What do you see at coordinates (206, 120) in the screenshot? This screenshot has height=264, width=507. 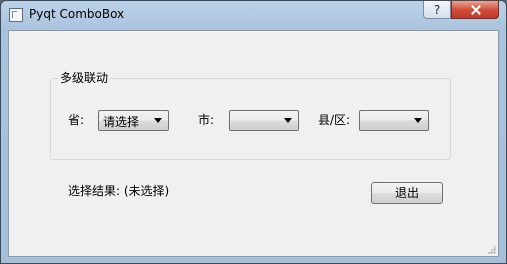 I see `city-label: 市:` at bounding box center [206, 120].